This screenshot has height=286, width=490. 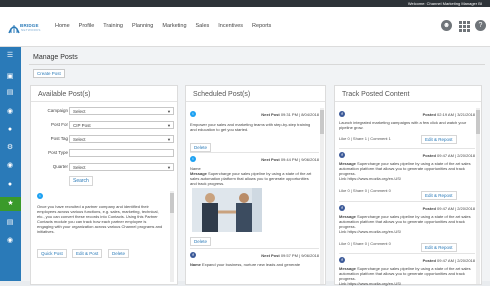 What do you see at coordinates (444, 3) in the screenshot?
I see `welcome-text: Welcome: Channel Marketing Manager BI` at bounding box center [444, 3].